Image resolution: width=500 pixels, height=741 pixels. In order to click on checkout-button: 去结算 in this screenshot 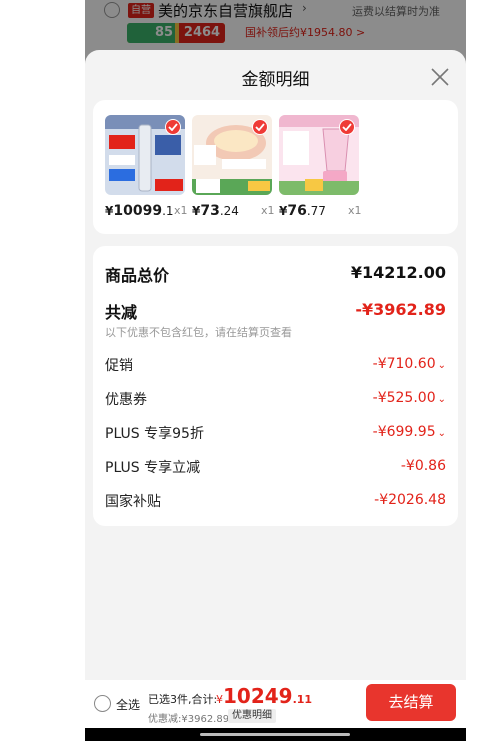, I will do `click(411, 702)`.